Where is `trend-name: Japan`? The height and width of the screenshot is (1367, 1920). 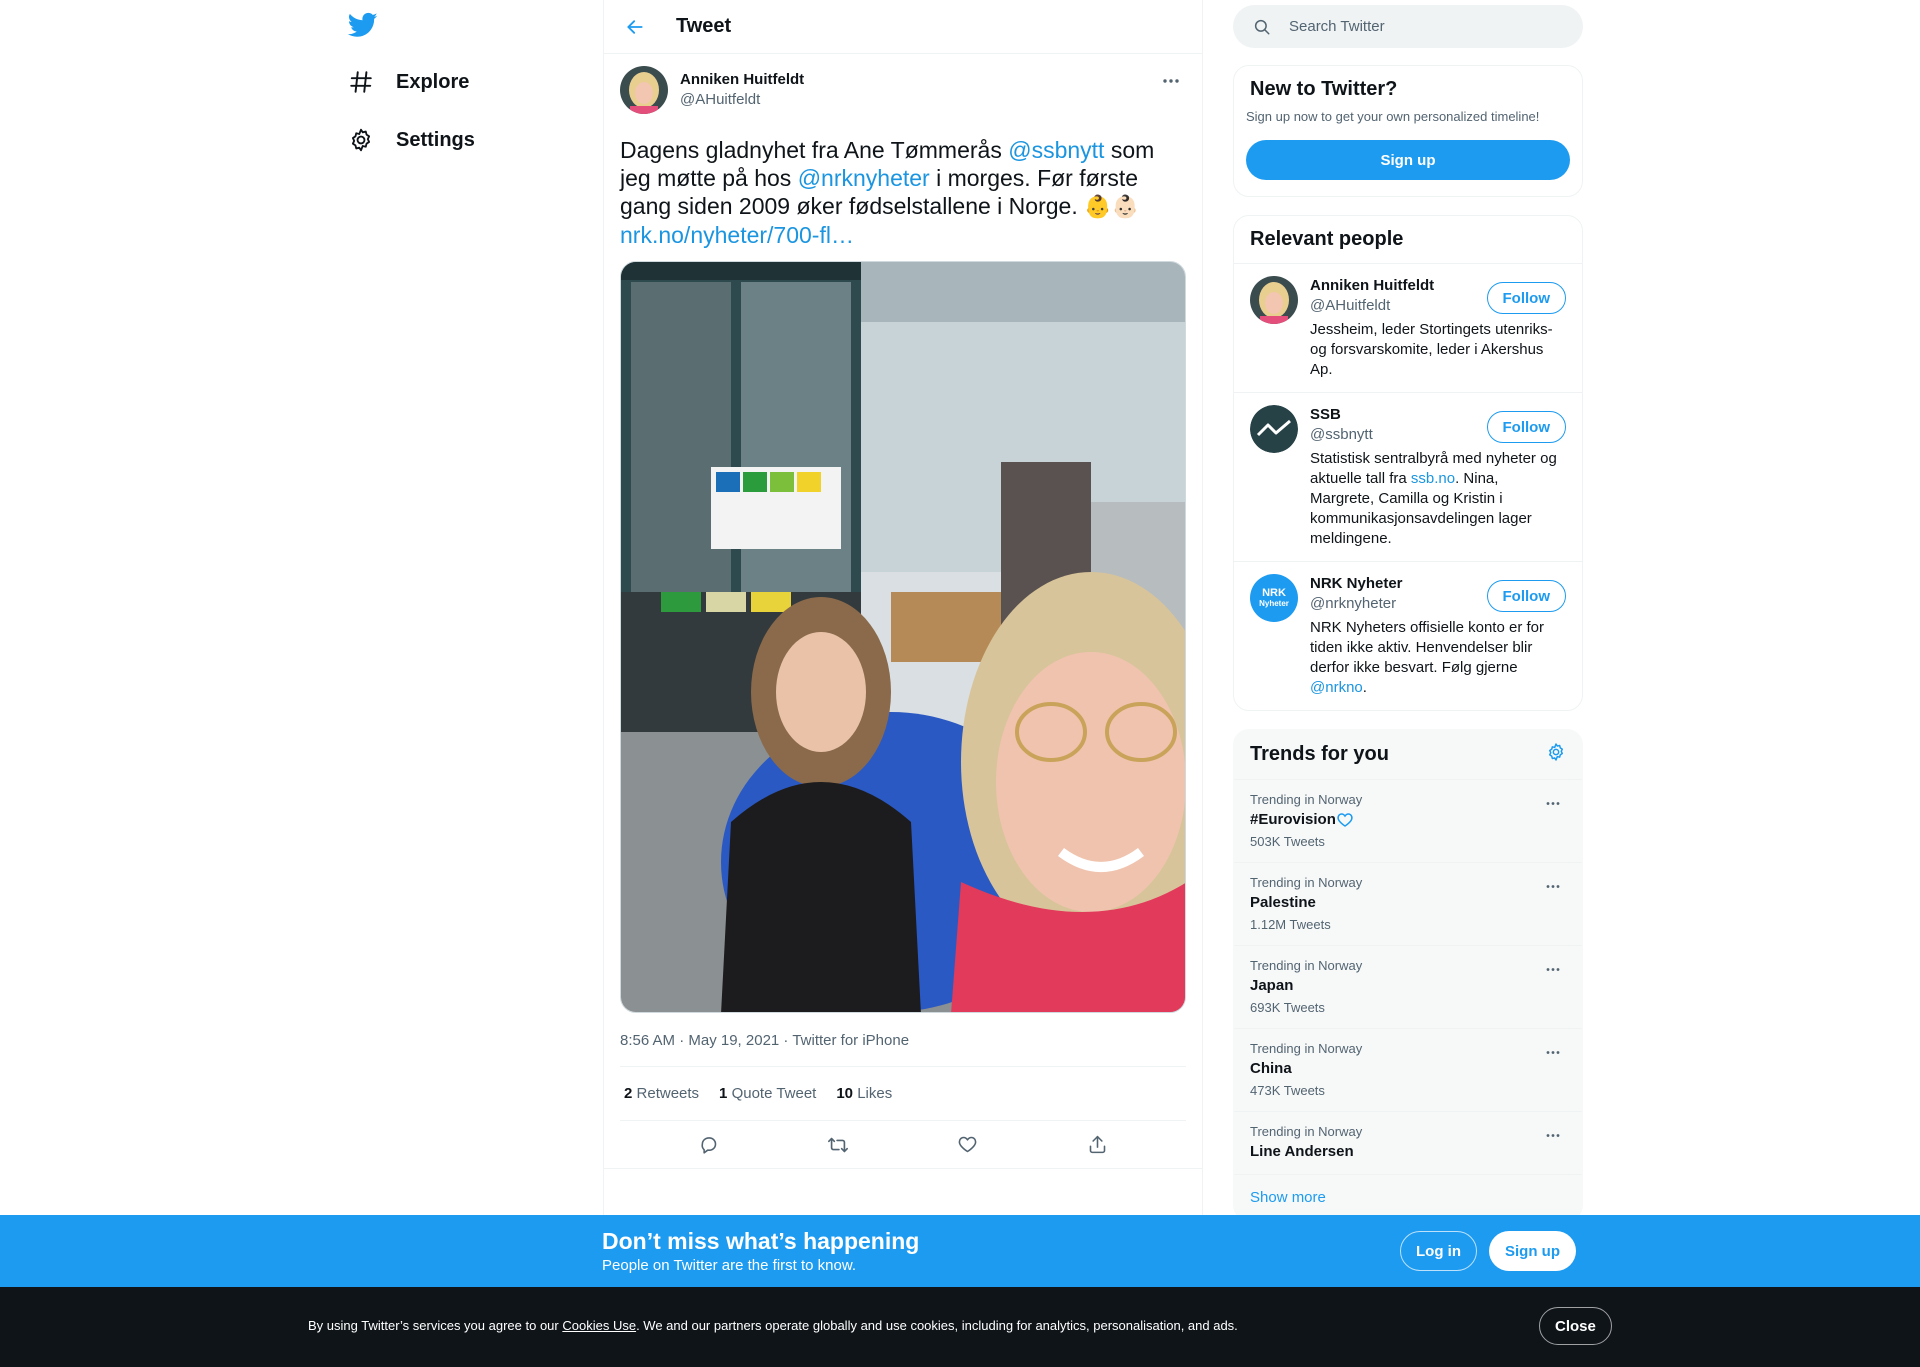 trend-name: Japan is located at coordinates (1272, 985).